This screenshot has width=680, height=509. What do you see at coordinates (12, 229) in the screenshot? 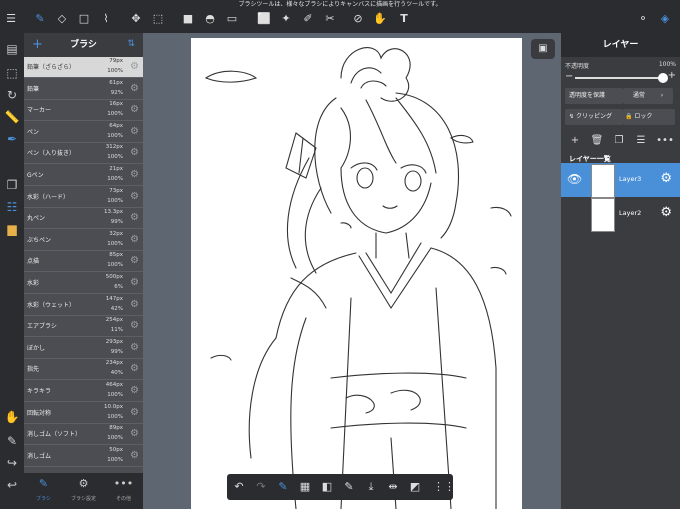
I see `color-icon: ▆` at bounding box center [12, 229].